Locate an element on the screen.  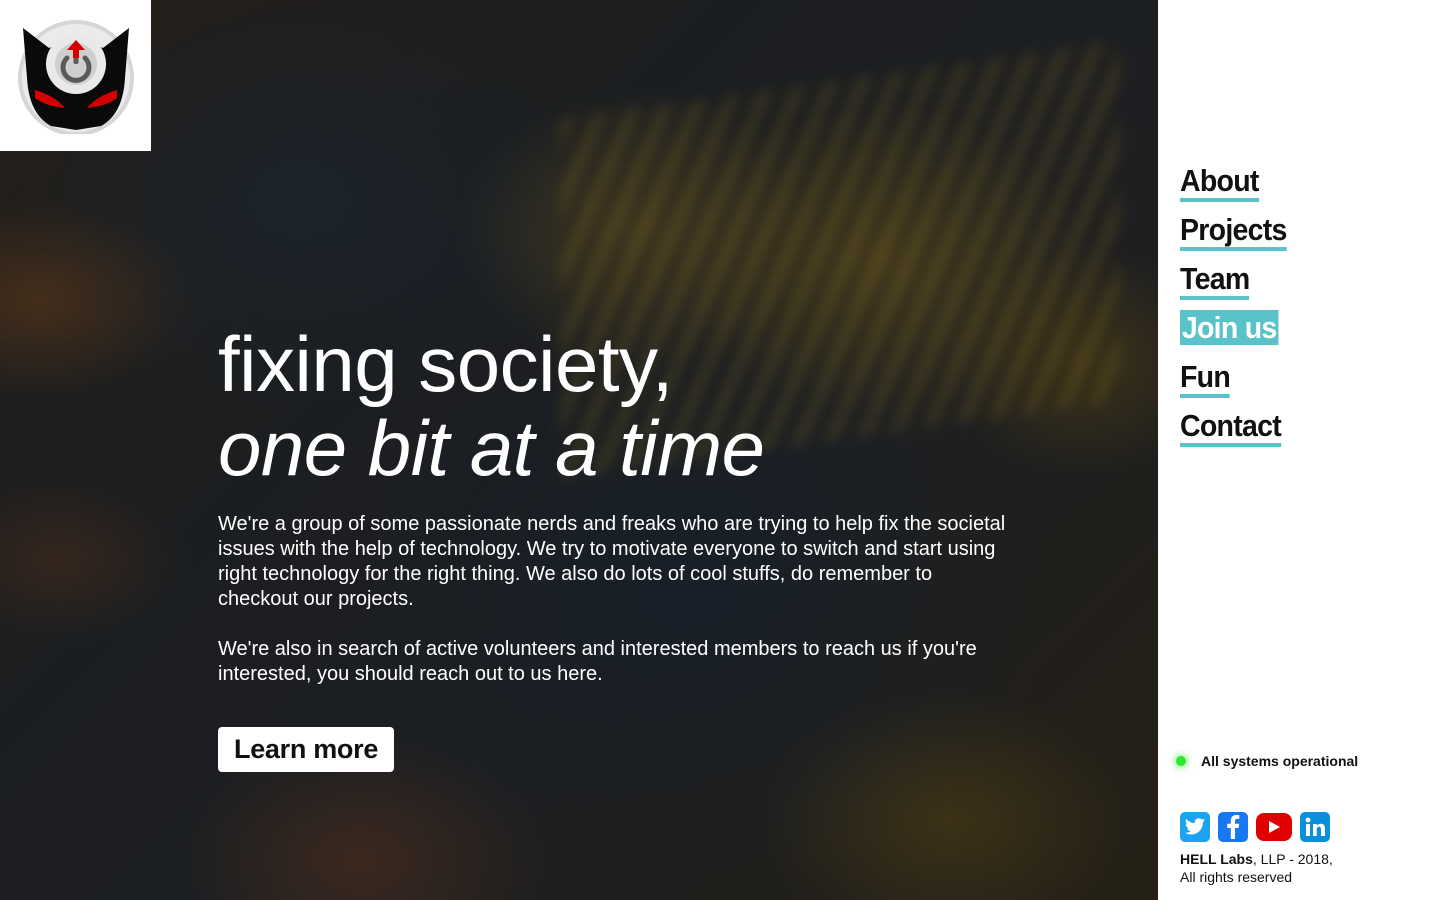
nav-item-team: Team is located at coordinates (1233, 286).